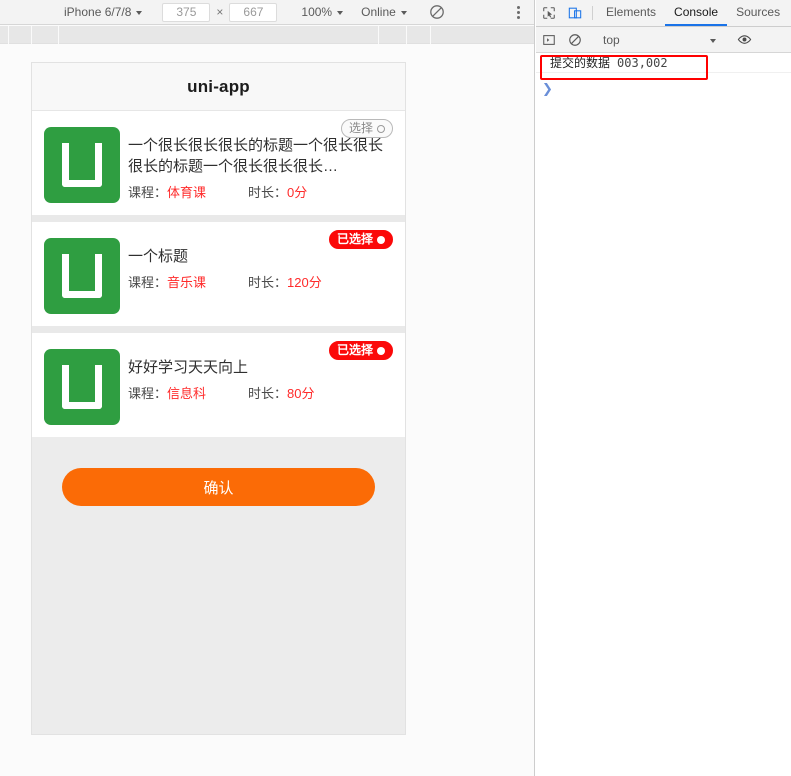 Image resolution: width=791 pixels, height=776 pixels. I want to click on list-item: 已选择 好好学习天天向上 课程：信息科 时长：80分, so click(218, 385).